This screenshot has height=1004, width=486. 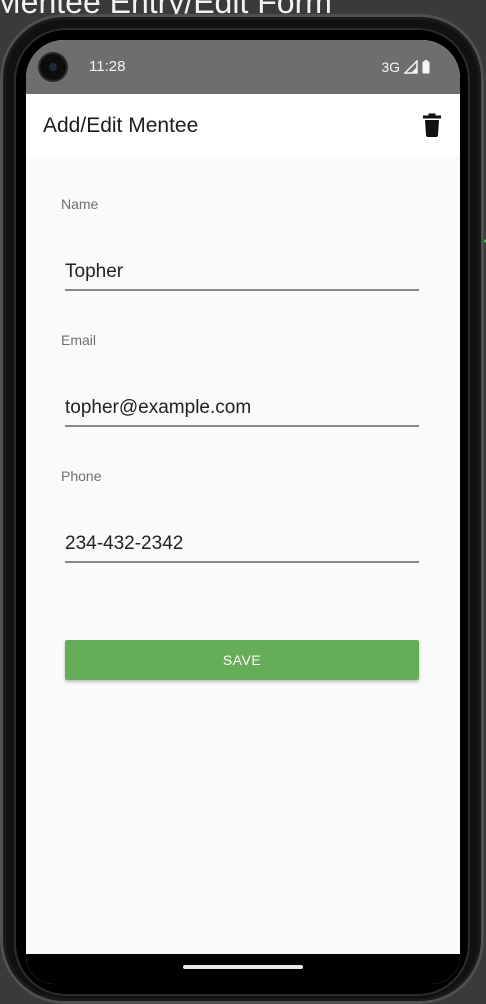 I want to click on phone-field, so click(x=242, y=545).